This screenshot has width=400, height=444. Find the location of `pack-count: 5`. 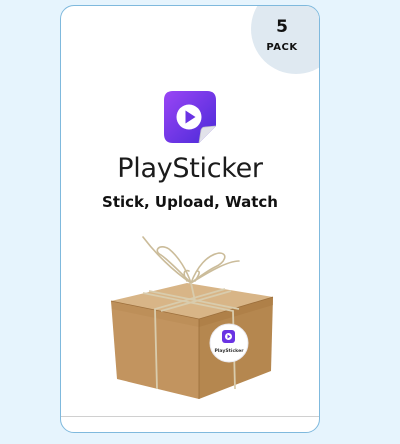

pack-count: 5 is located at coordinates (282, 27).